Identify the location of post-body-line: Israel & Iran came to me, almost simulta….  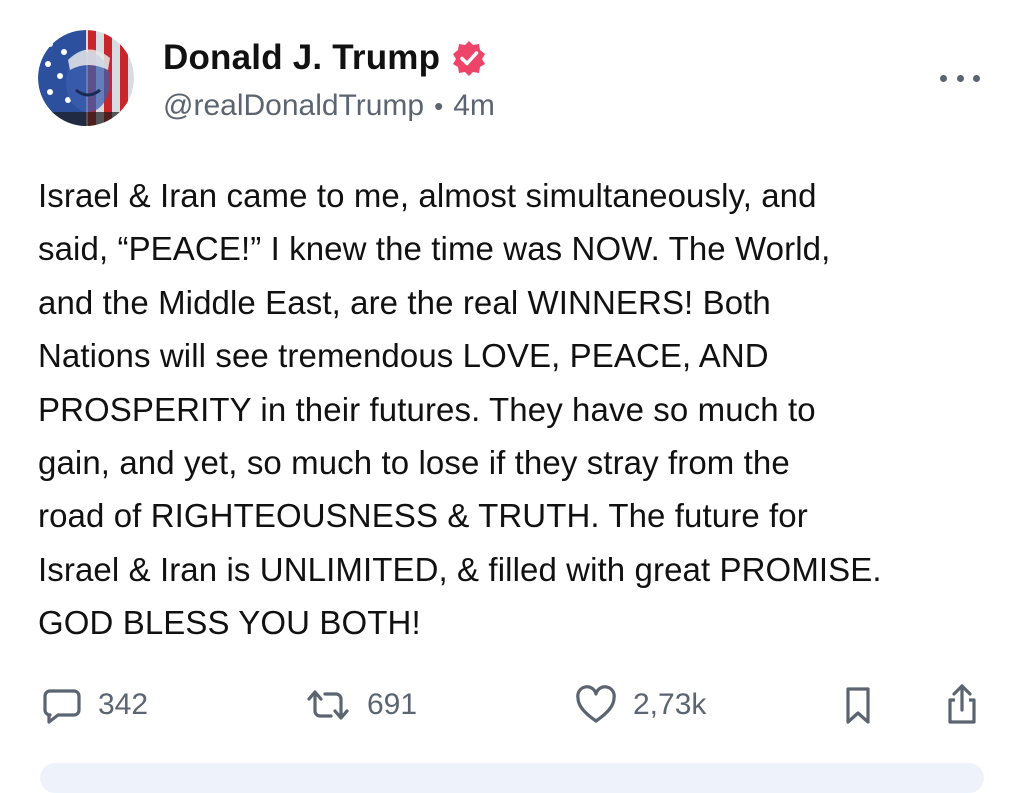
(427, 195).